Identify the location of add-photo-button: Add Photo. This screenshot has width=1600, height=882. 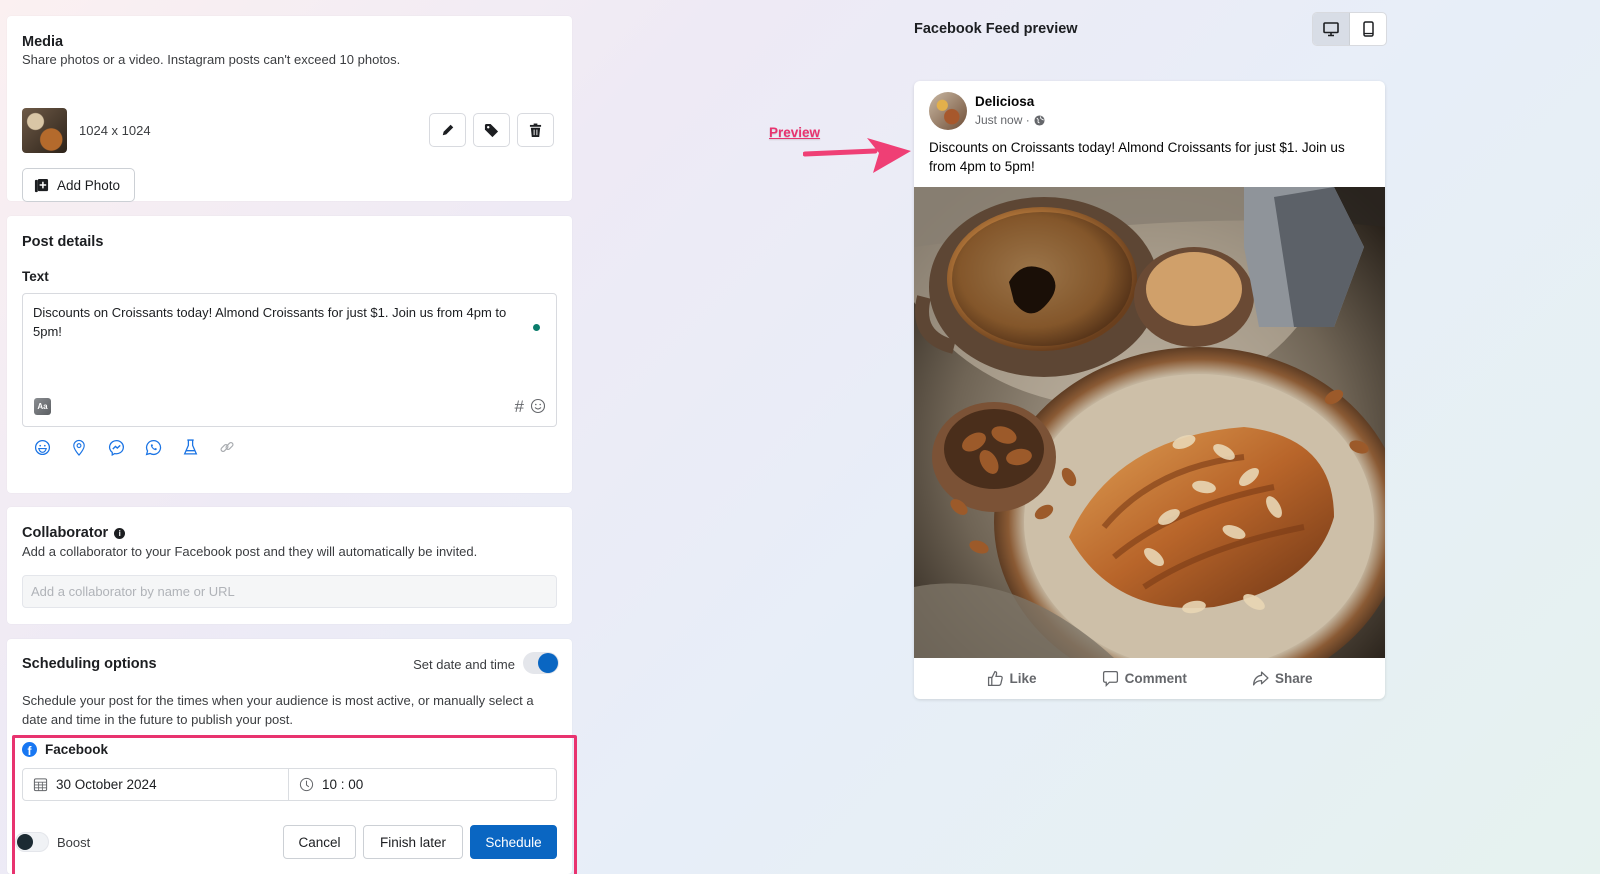
(79, 185).